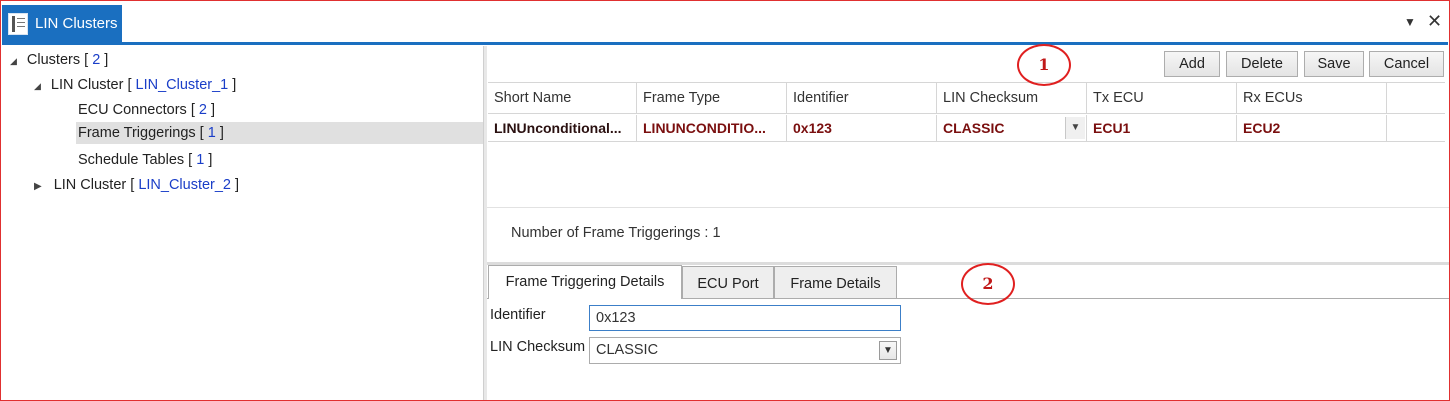  I want to click on cell-rx-ecus: ECU2, so click(1312, 128).